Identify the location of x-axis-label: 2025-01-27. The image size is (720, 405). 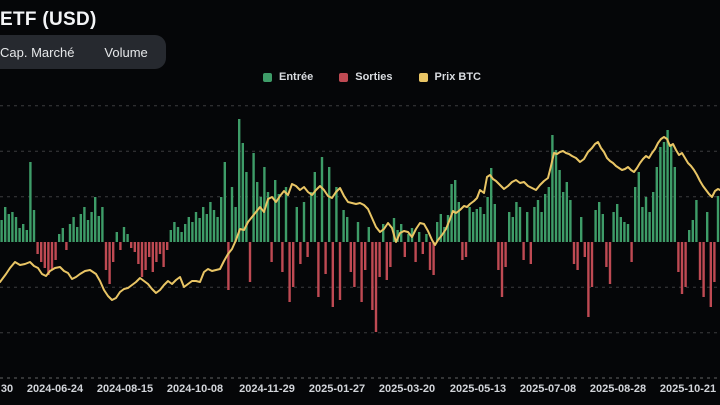
(337, 389).